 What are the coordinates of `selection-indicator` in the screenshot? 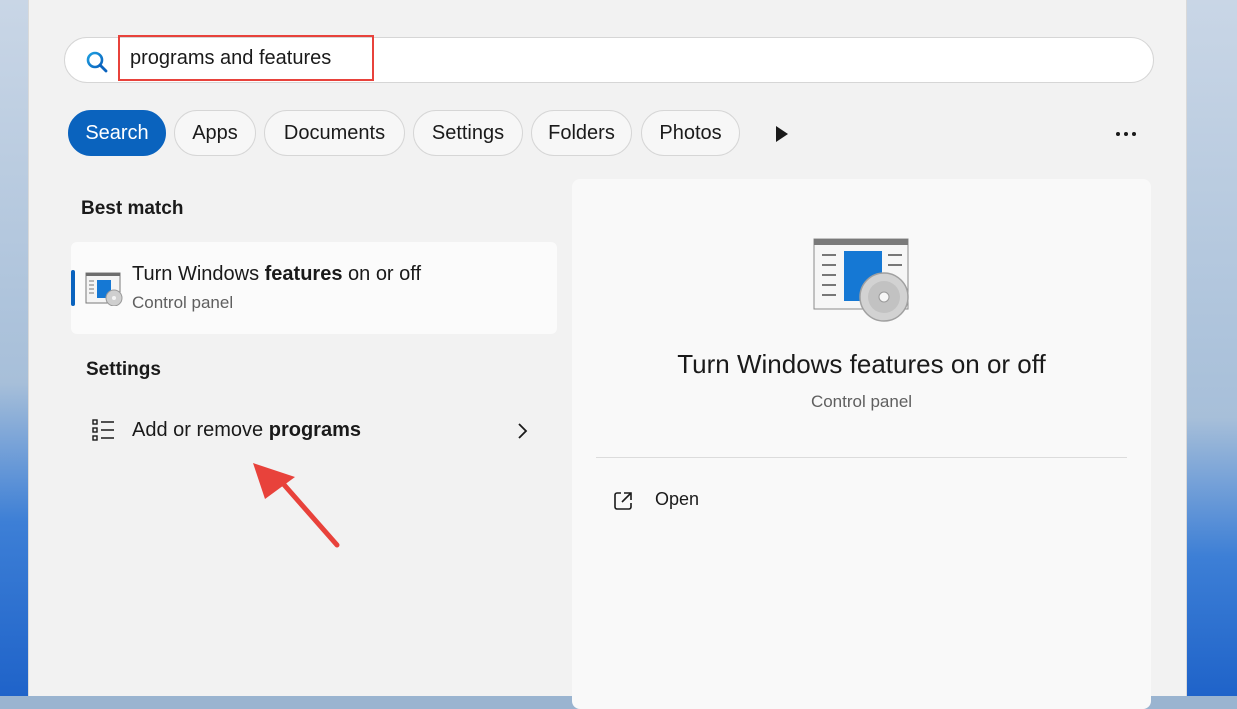 It's located at (73, 288).